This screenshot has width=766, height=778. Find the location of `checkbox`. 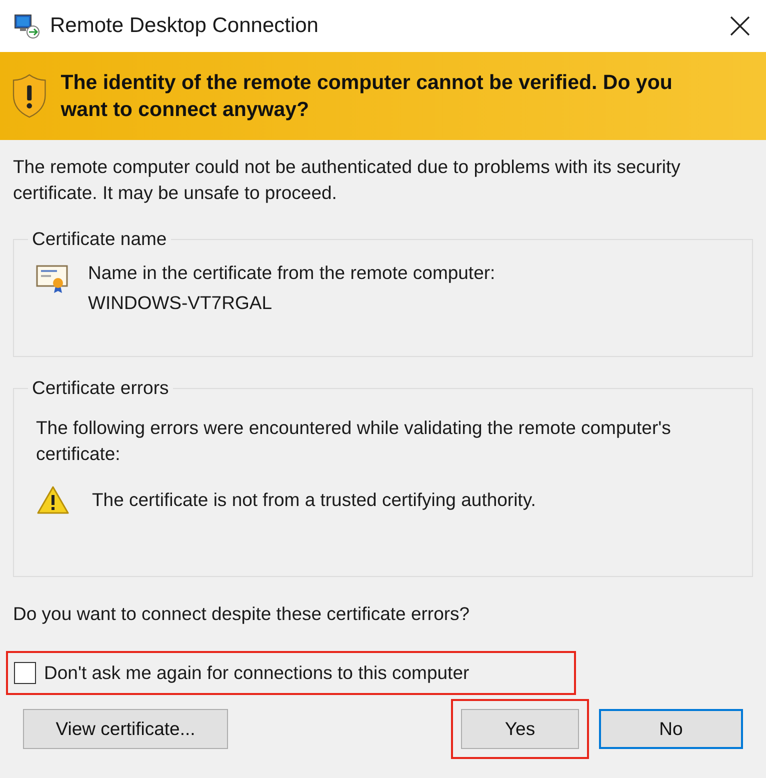

checkbox is located at coordinates (25, 673).